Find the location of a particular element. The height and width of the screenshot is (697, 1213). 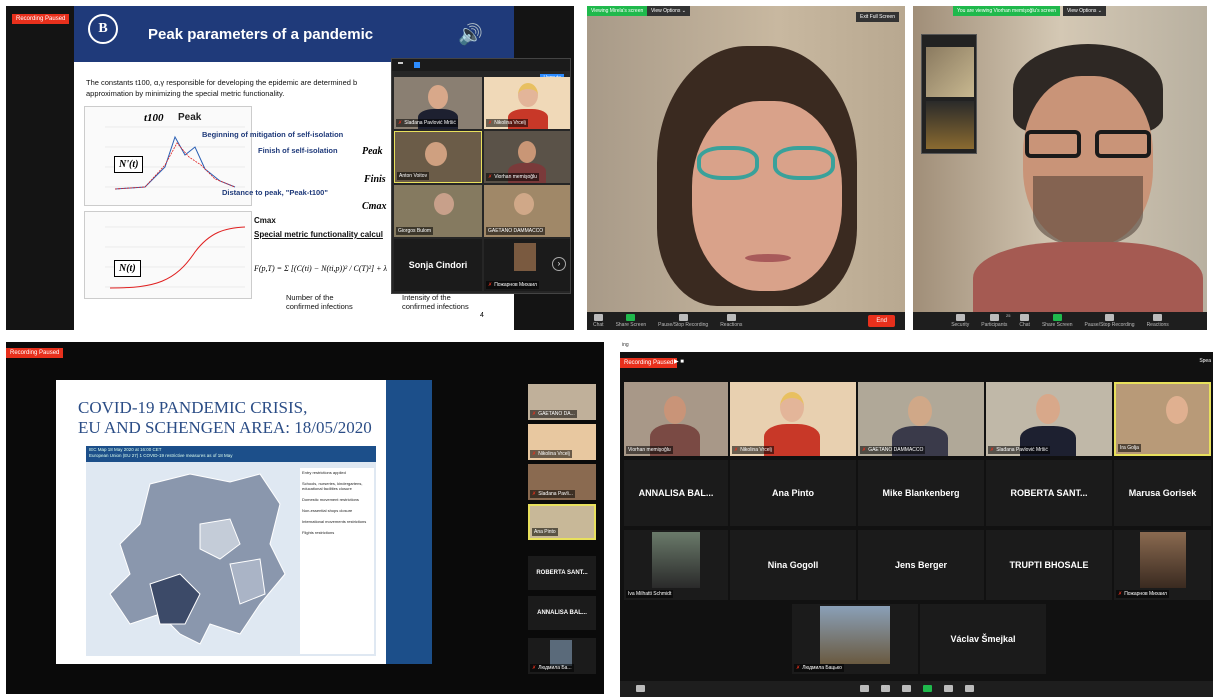

layout-icon is located at coordinates (417, 65).